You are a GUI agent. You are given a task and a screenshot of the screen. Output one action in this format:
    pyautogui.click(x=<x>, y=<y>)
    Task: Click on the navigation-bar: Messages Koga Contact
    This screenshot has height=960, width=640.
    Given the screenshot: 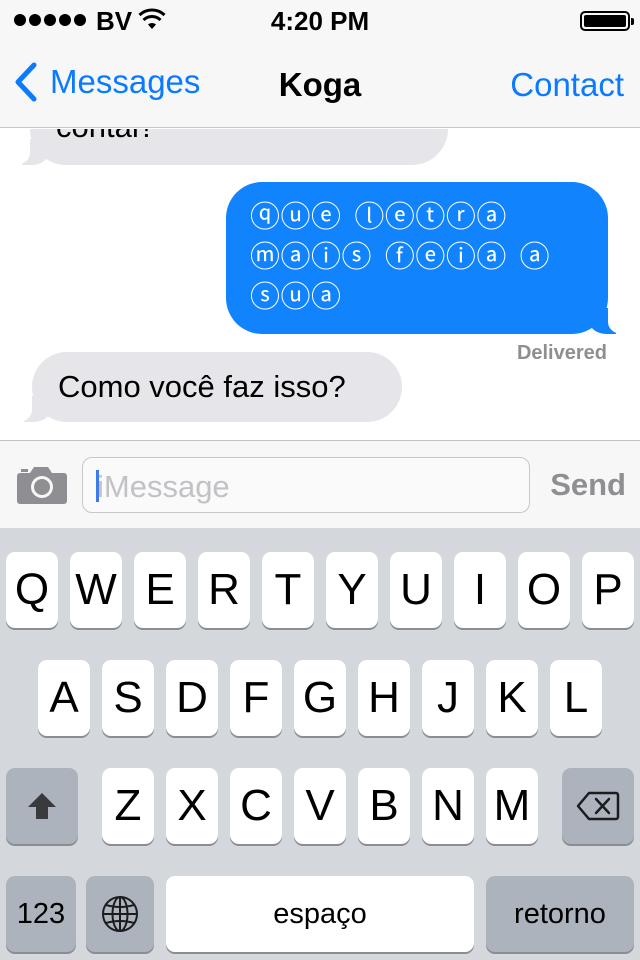 What is the action you would take?
    pyautogui.click(x=320, y=84)
    